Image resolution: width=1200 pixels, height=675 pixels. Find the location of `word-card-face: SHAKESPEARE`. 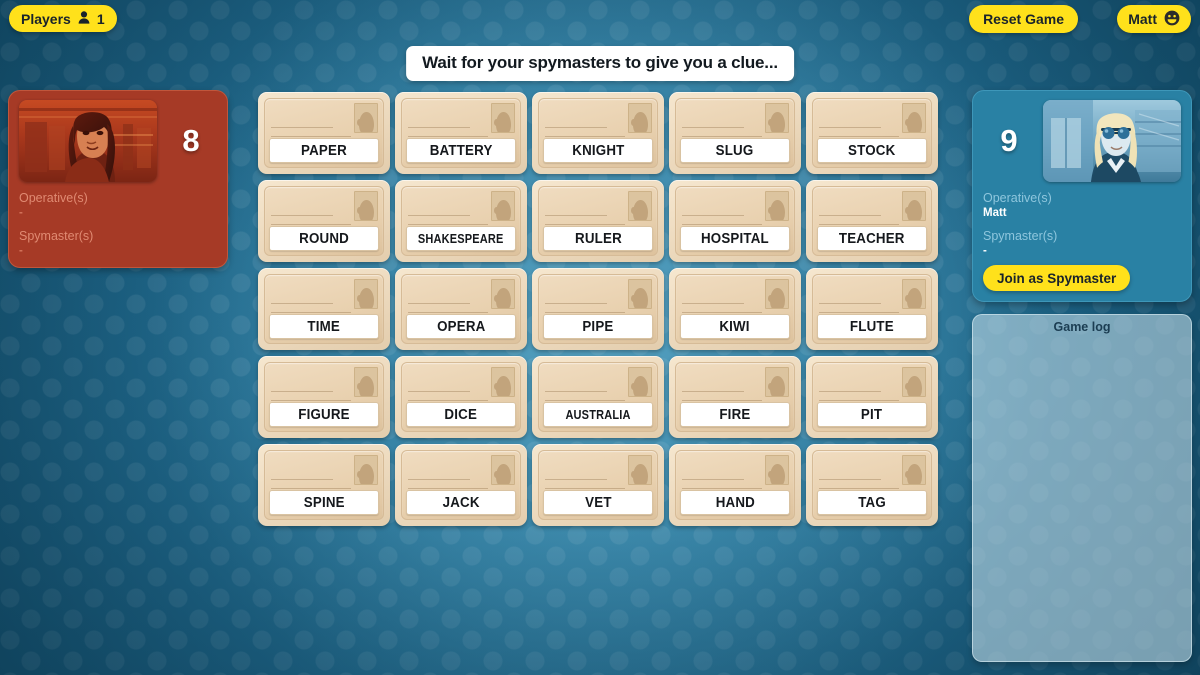

word-card-face: SHAKESPEARE is located at coordinates (461, 221).